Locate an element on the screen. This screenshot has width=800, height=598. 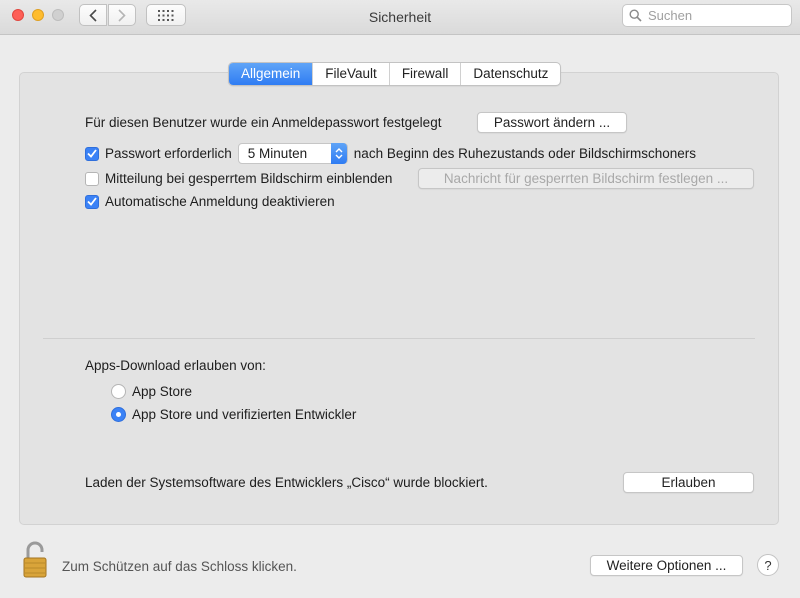
tab-firewall: Firewall is located at coordinates (424, 74).